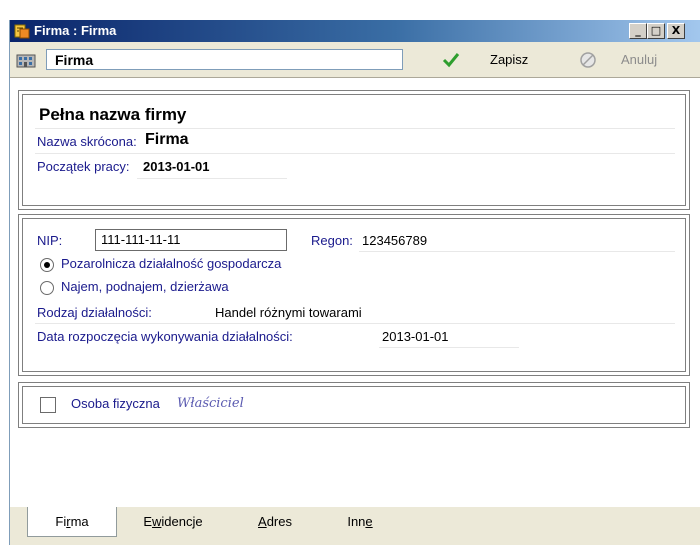 The image size is (700, 545). What do you see at coordinates (354, 405) in the screenshot?
I see `person-panel: Osoba fizyczna Właściciel` at bounding box center [354, 405].